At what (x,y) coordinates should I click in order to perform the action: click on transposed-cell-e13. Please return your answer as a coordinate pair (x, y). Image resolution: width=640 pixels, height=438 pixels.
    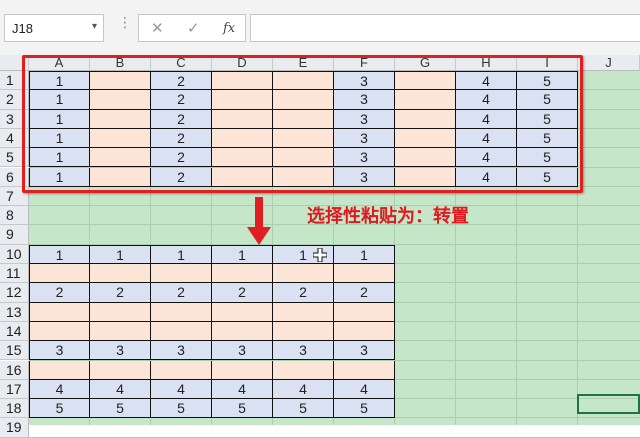
    Looking at the image, I should click on (303, 312).